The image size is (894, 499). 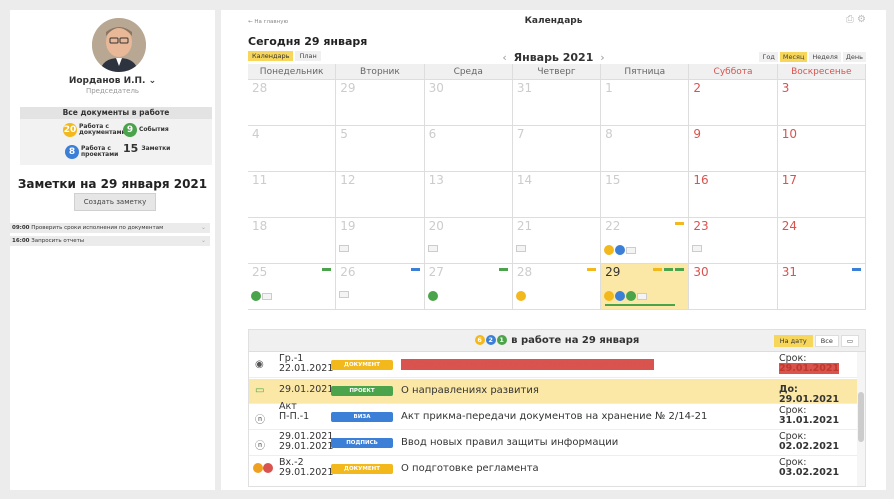 I want to click on stat-documents: 20 Работа с документами, so click(x=94, y=130).